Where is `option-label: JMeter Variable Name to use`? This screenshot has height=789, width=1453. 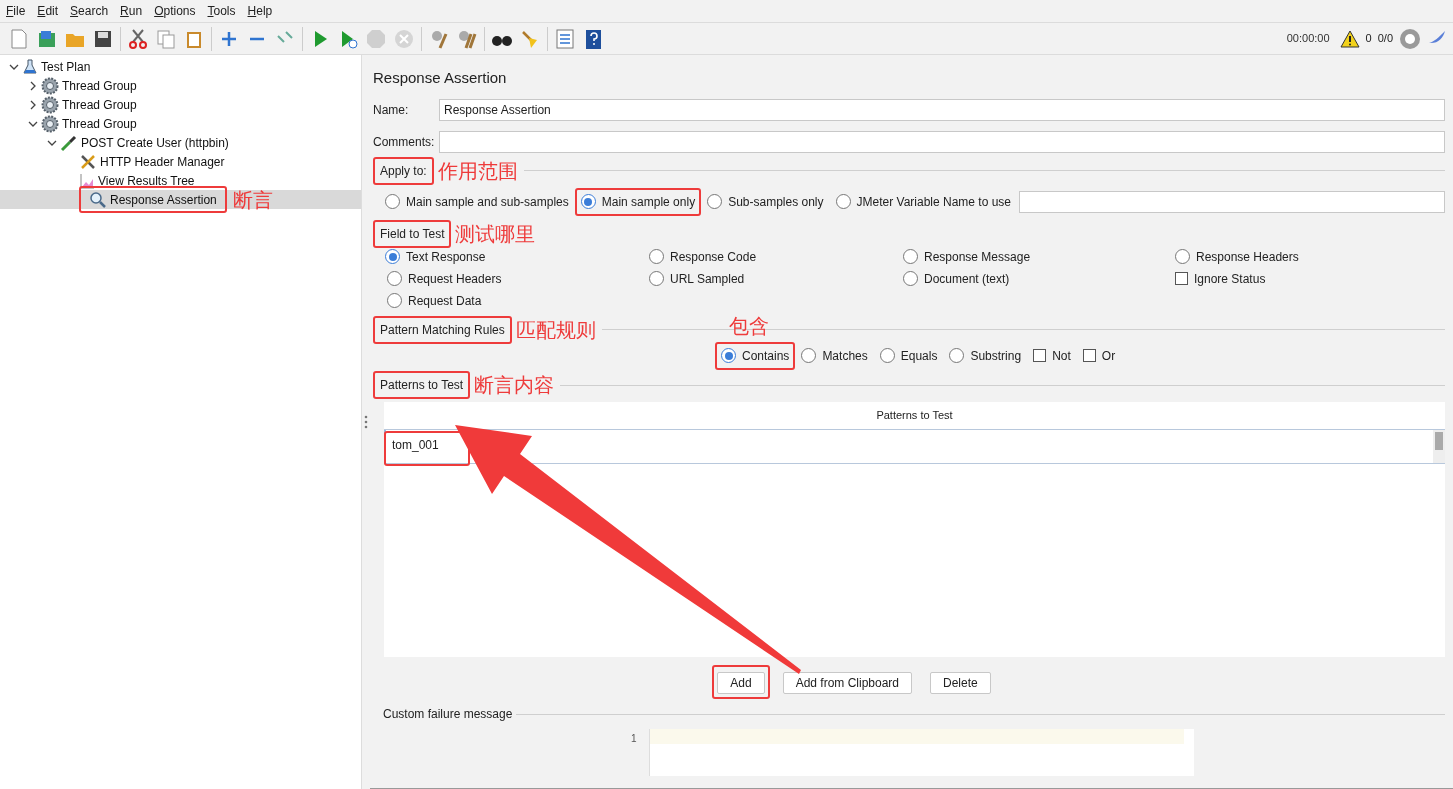
option-label: JMeter Variable Name to use is located at coordinates (934, 202).